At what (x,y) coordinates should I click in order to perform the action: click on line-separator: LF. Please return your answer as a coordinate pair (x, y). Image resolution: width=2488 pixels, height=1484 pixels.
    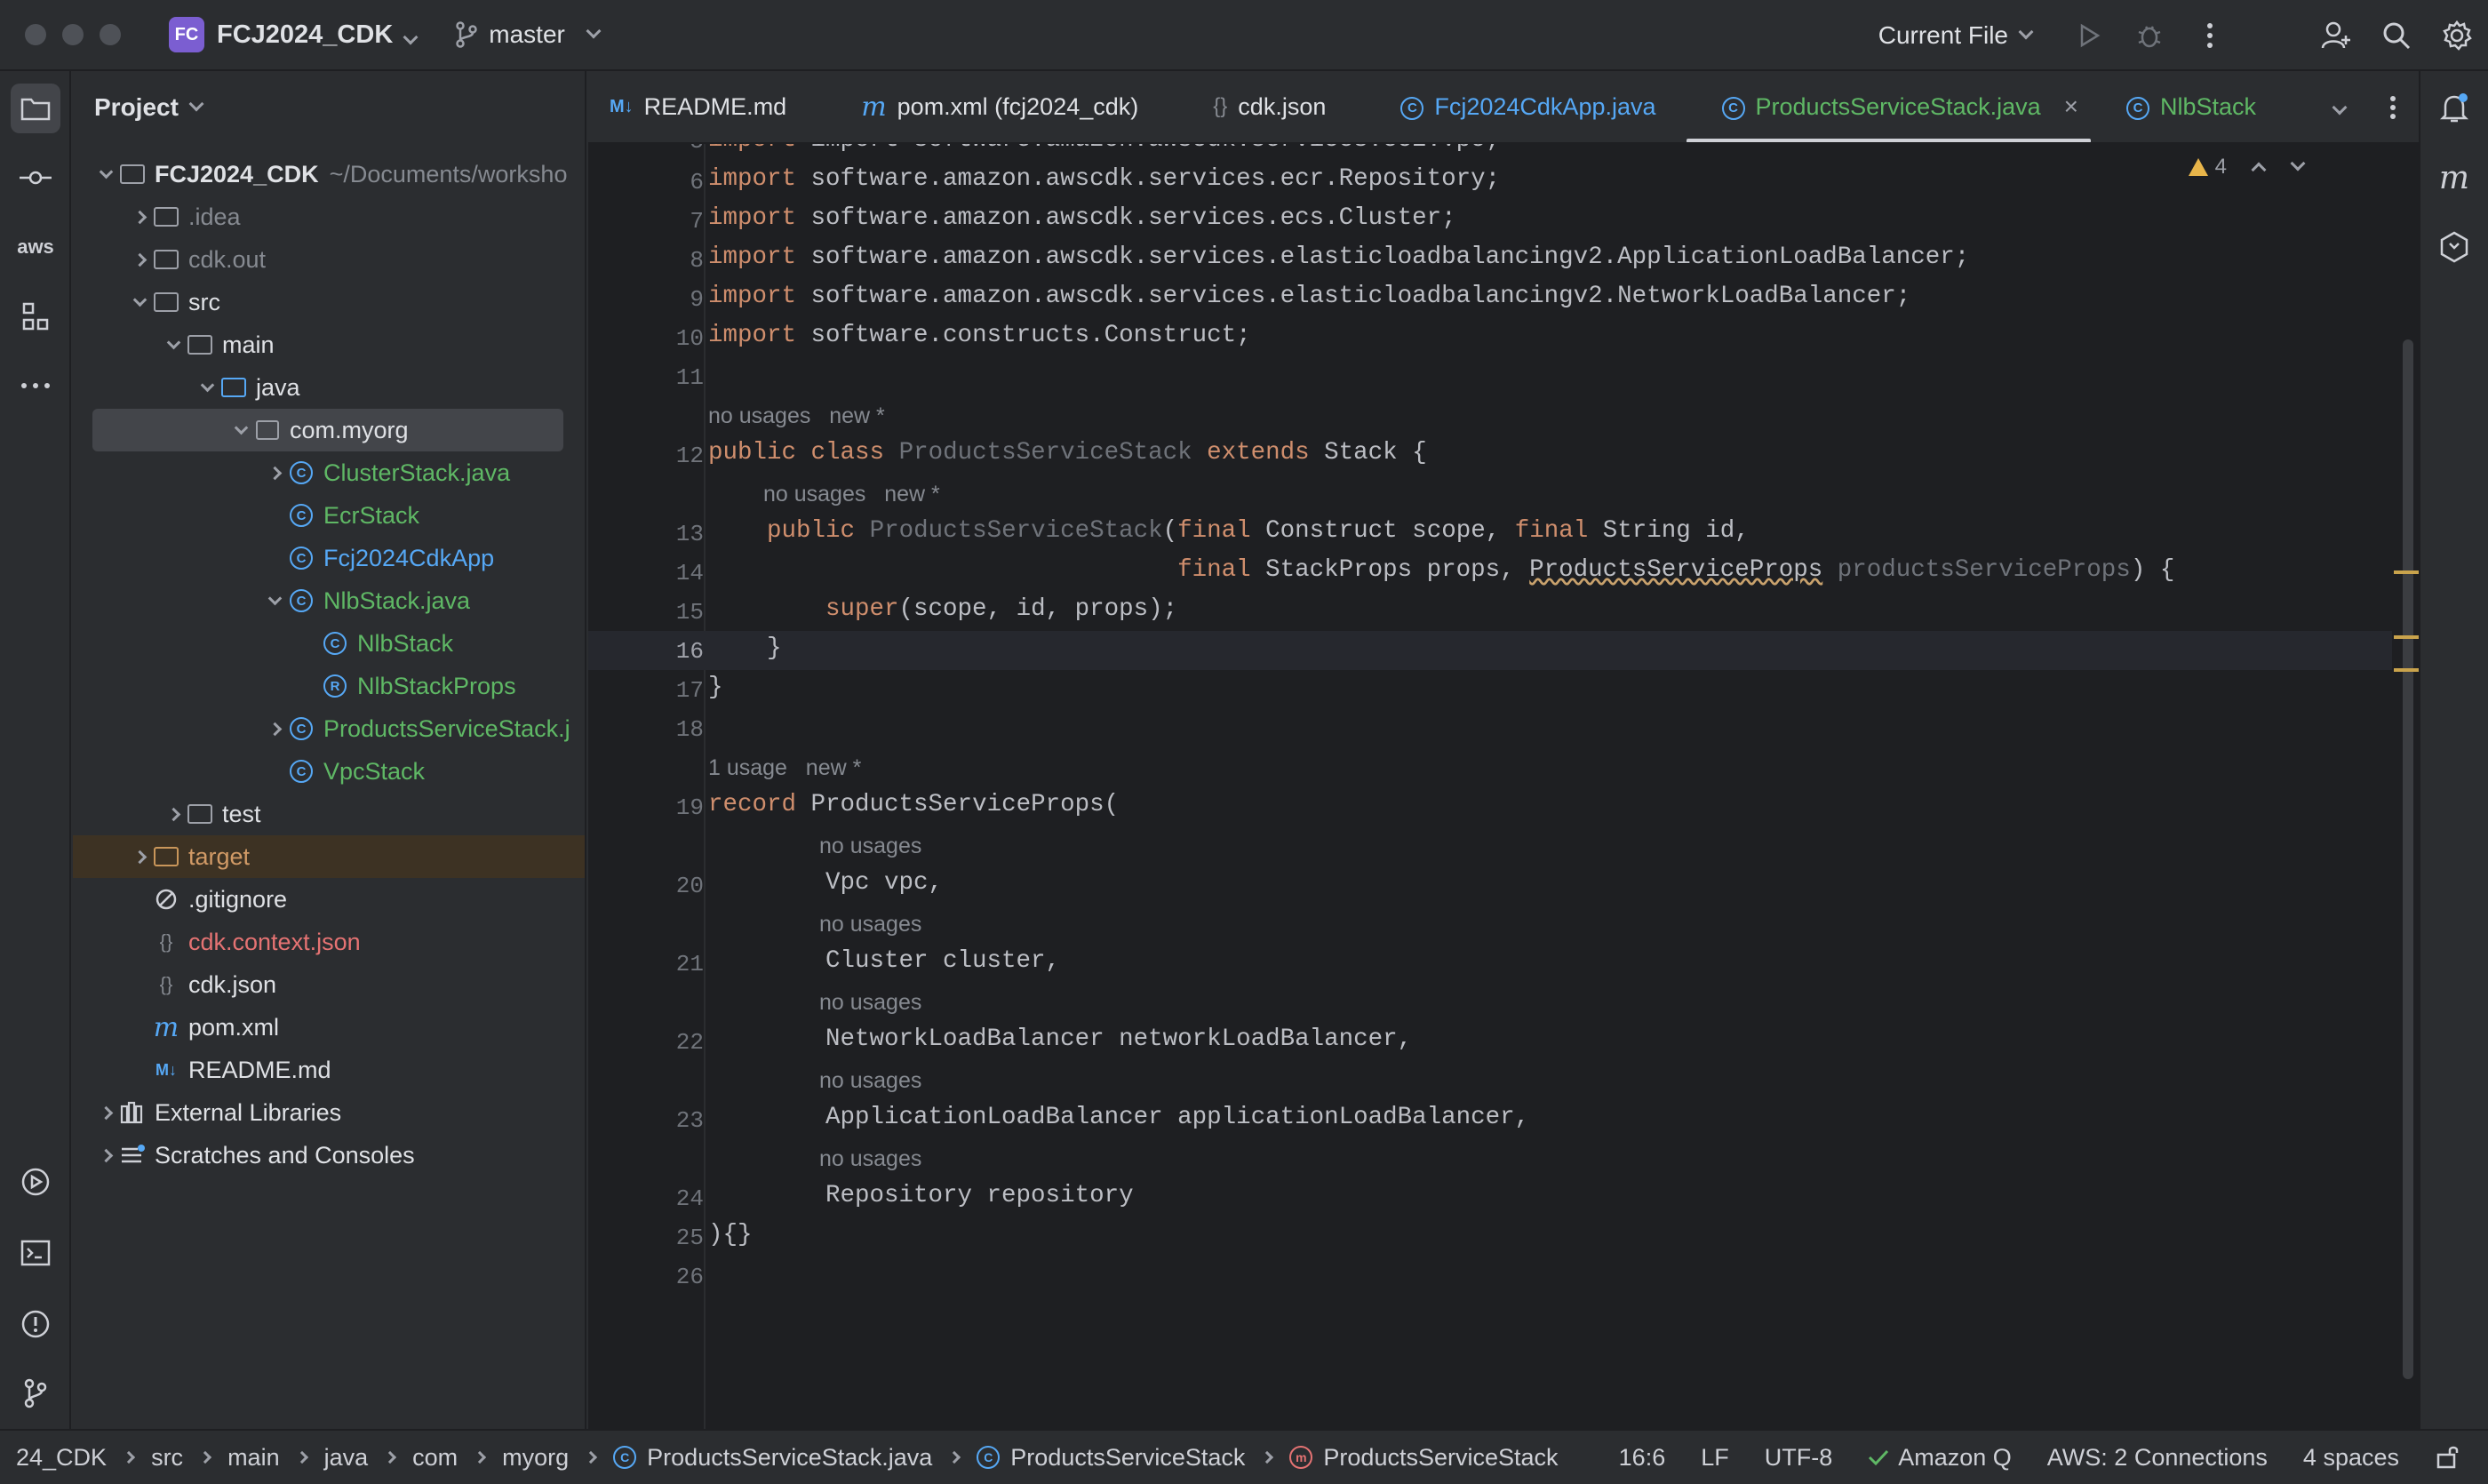
    Looking at the image, I should click on (1715, 1458).